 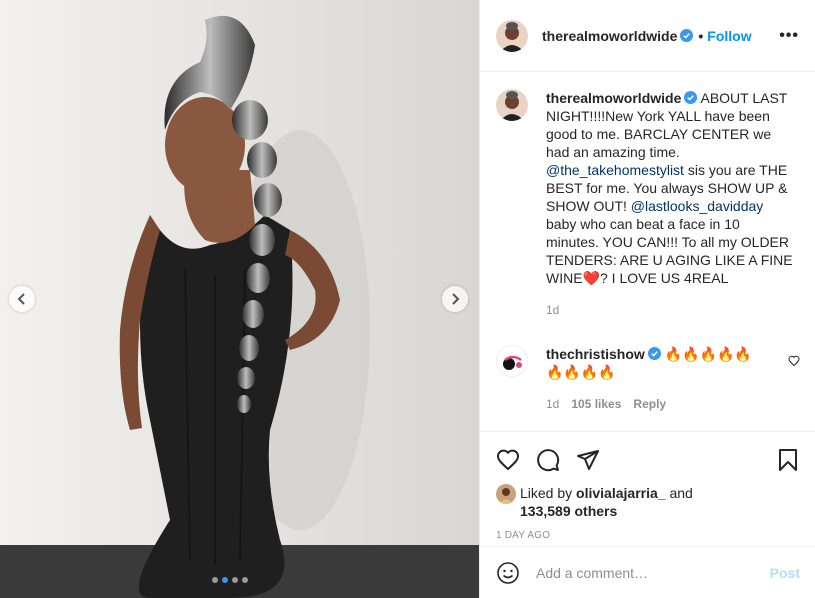 I want to click on liker-avatar, so click(x=506, y=494).